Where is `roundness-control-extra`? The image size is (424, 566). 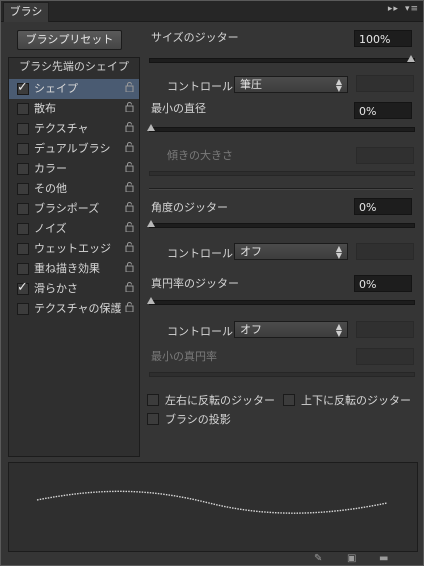
roundness-control-extra is located at coordinates (385, 329).